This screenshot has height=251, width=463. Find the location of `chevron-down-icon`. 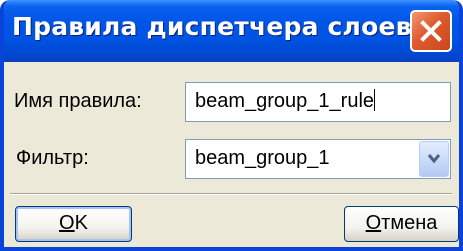

chevron-down-icon is located at coordinates (434, 159).